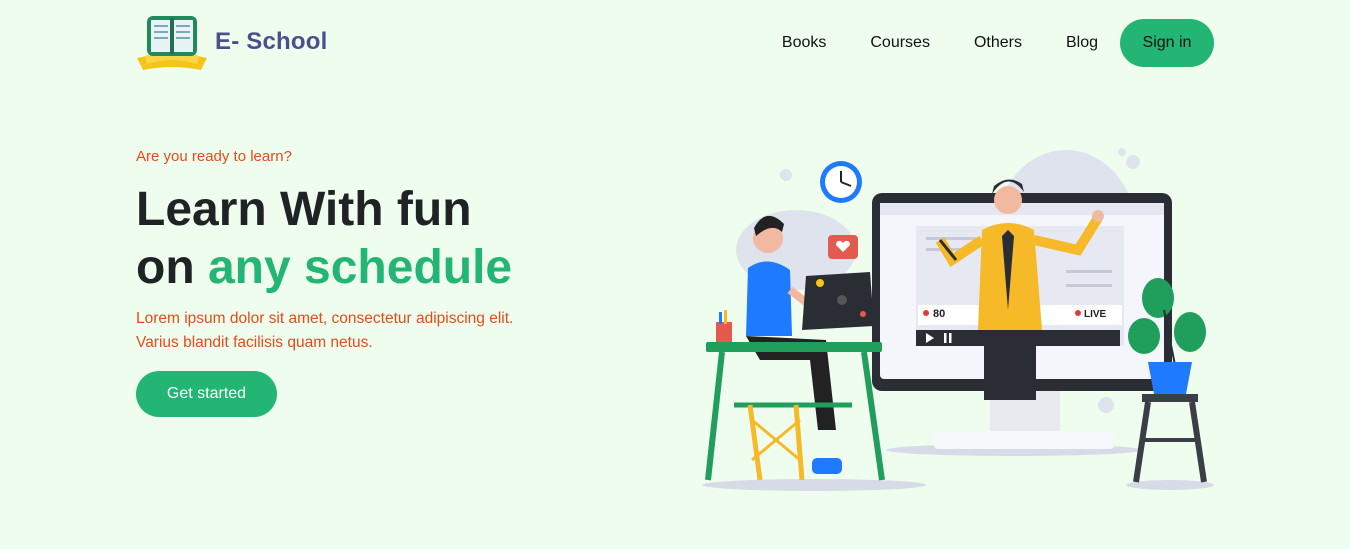 The height and width of the screenshot is (549, 1350). What do you see at coordinates (838, 301) in the screenshot?
I see `laptop` at bounding box center [838, 301].